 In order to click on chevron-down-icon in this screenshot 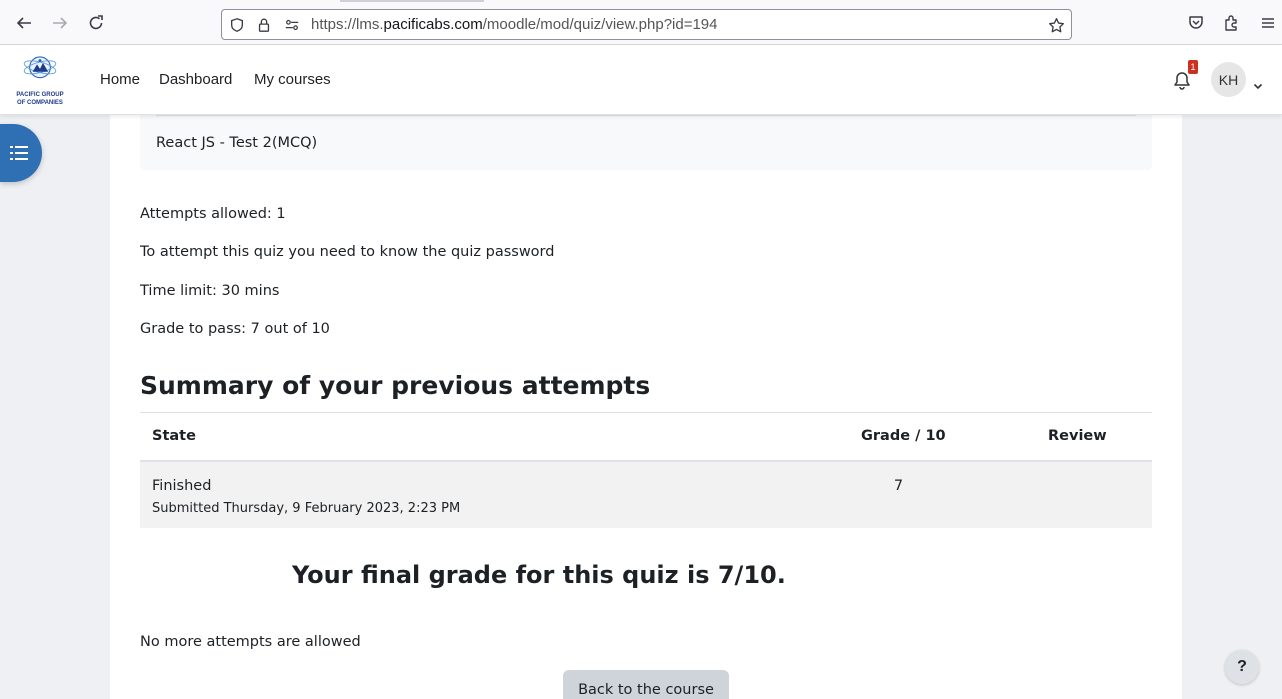, I will do `click(1258, 83)`.